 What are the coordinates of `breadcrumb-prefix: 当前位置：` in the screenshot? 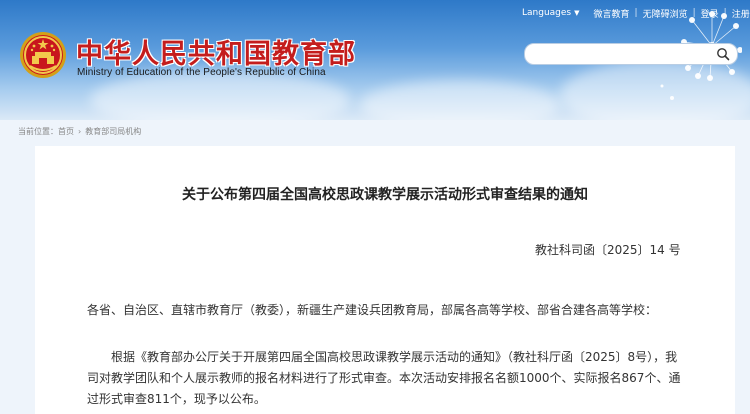 It's located at (38, 131).